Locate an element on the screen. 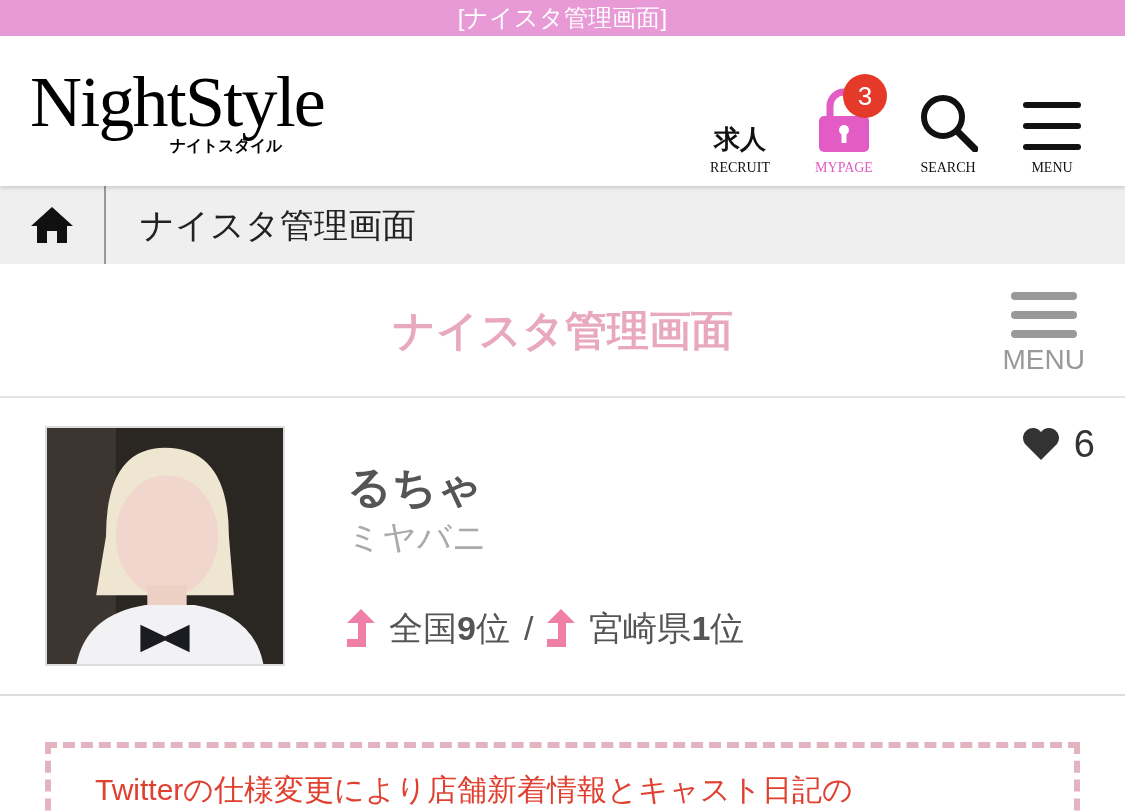 The height and width of the screenshot is (811, 1125). rank-text: 宮崎県1位 is located at coordinates (667, 628).